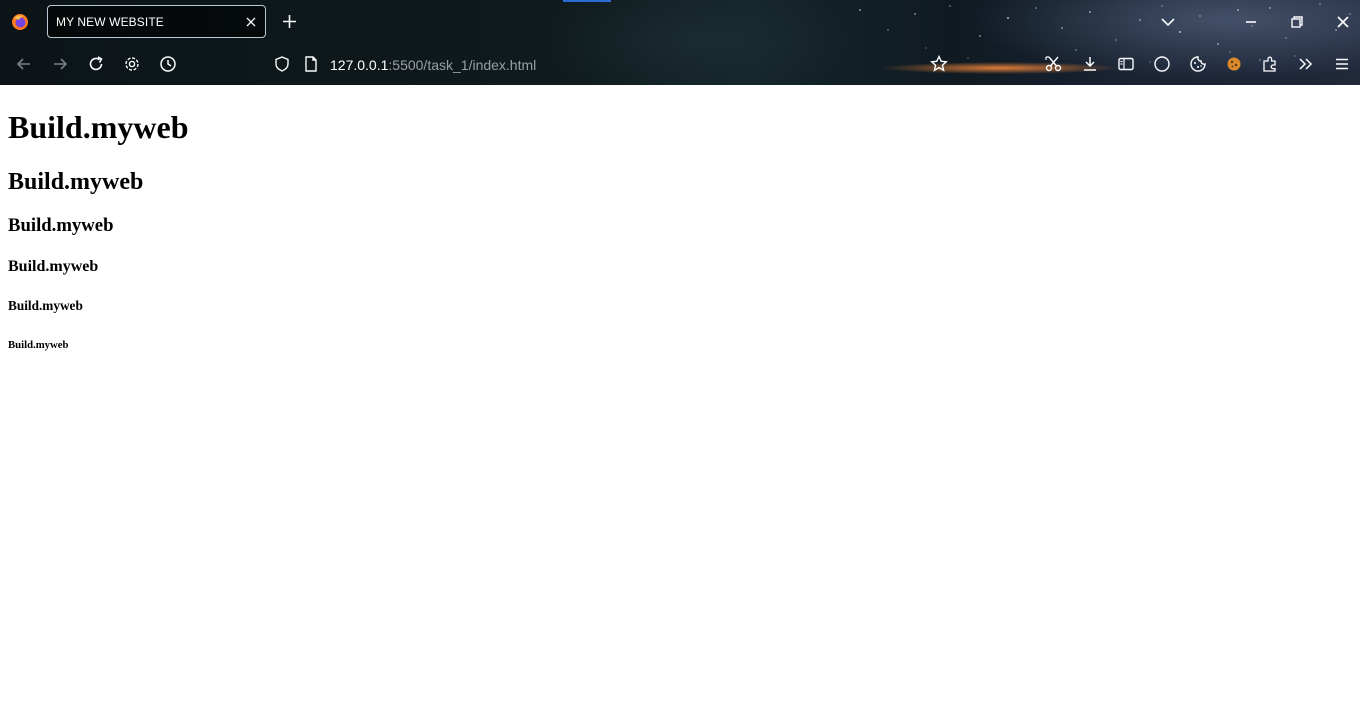  I want to click on gear-icon, so click(132, 64).